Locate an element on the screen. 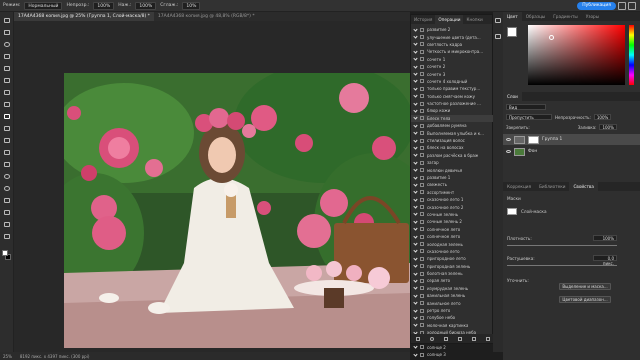 The image size is (640, 360). action-item: ванильное лето is located at coordinates (452, 302).